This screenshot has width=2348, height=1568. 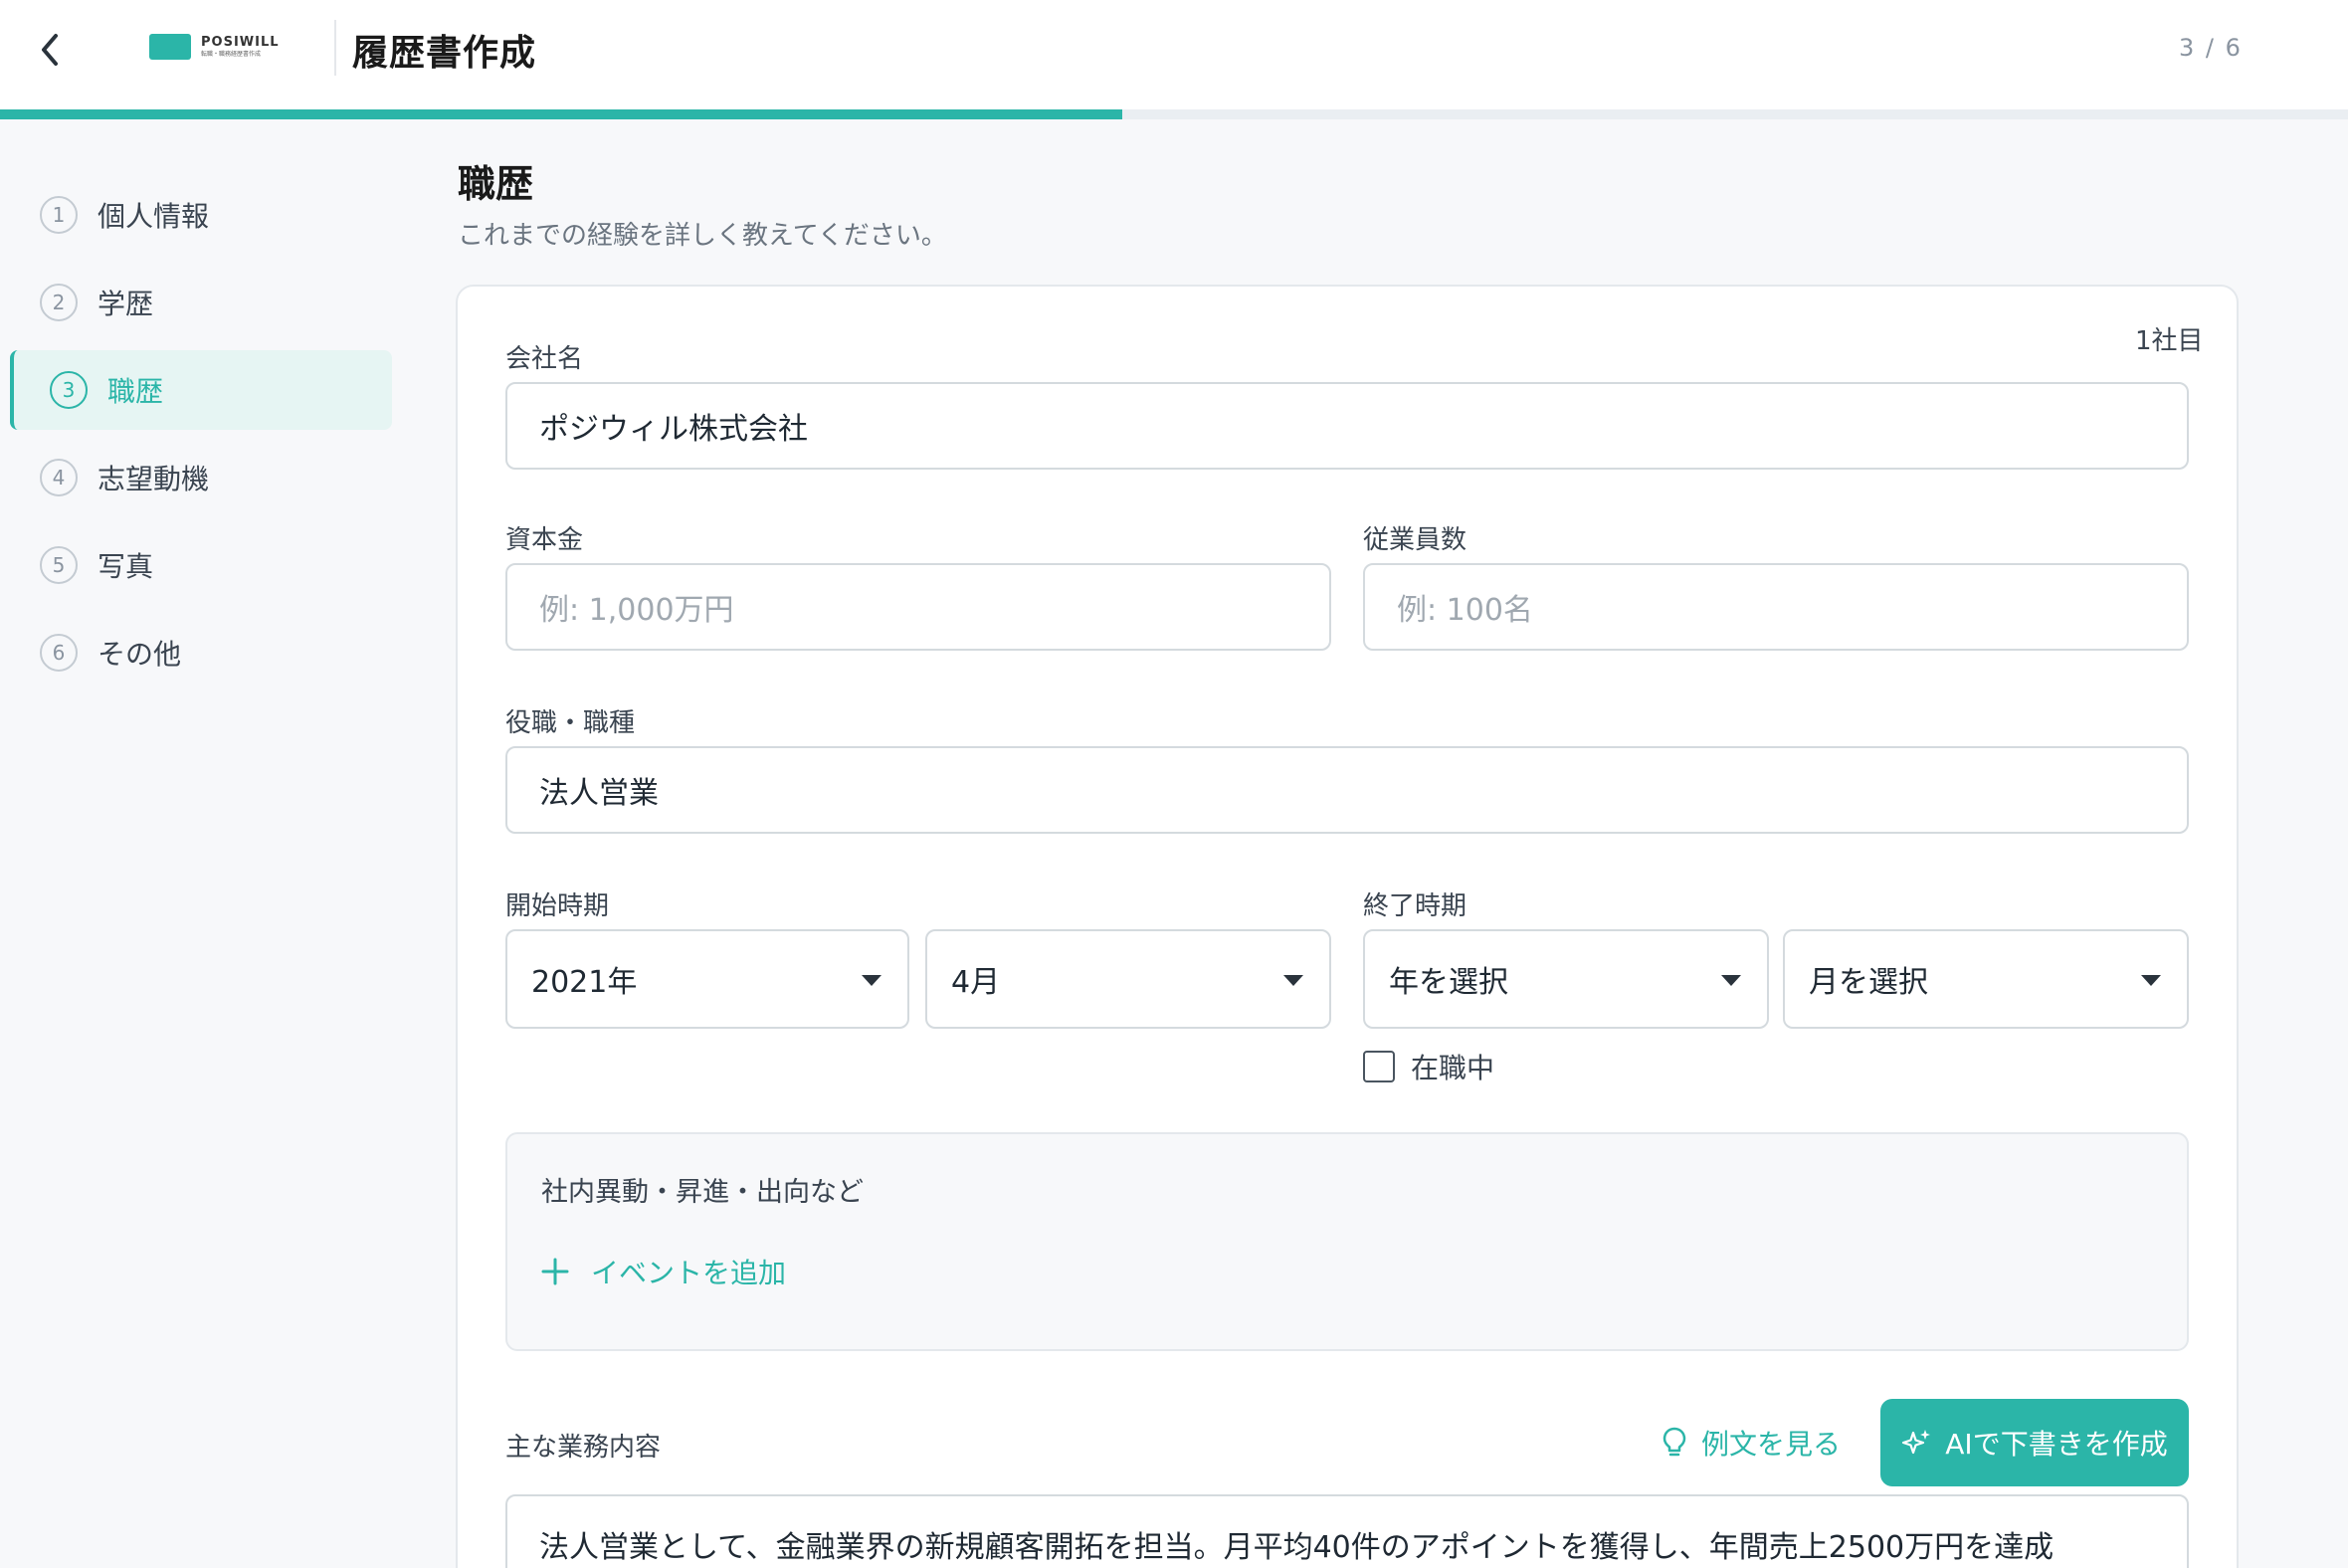 I want to click on page-title: 履歴書作成, so click(x=444, y=53).